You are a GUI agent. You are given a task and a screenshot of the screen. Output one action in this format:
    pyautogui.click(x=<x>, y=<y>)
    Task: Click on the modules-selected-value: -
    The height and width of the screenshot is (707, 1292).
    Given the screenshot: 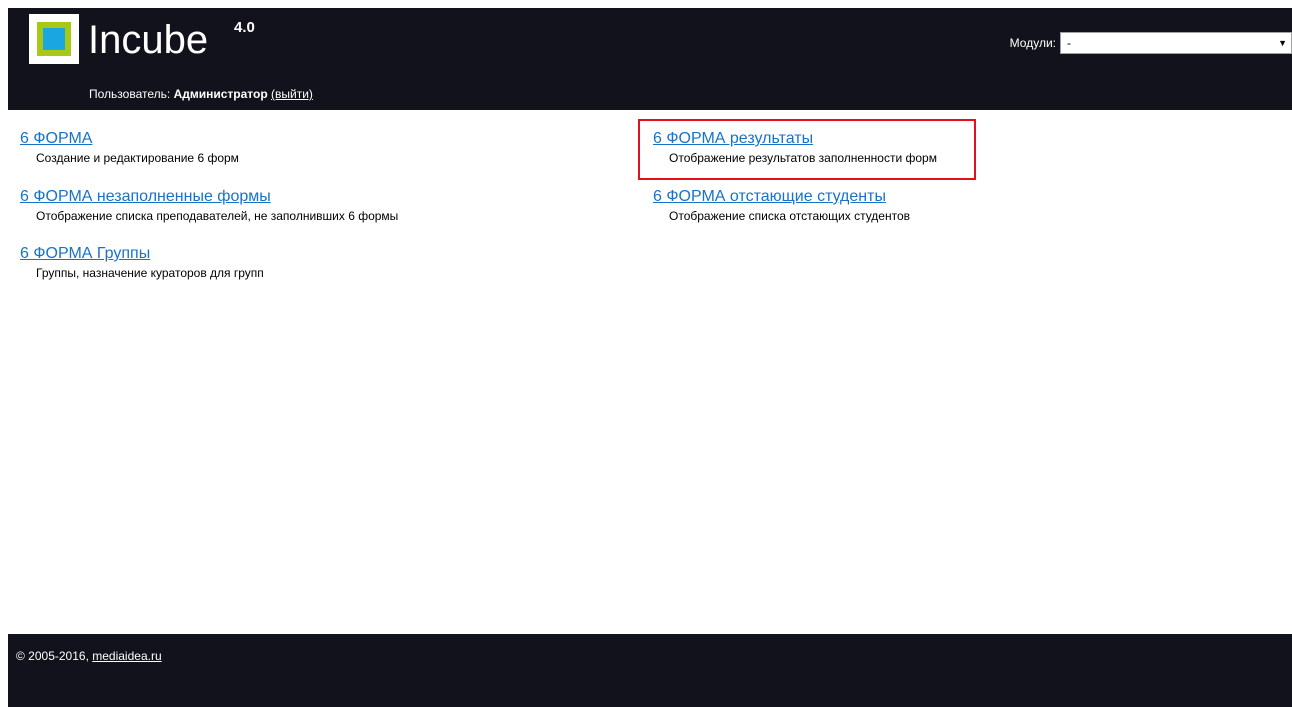 What is the action you would take?
    pyautogui.click(x=1069, y=43)
    